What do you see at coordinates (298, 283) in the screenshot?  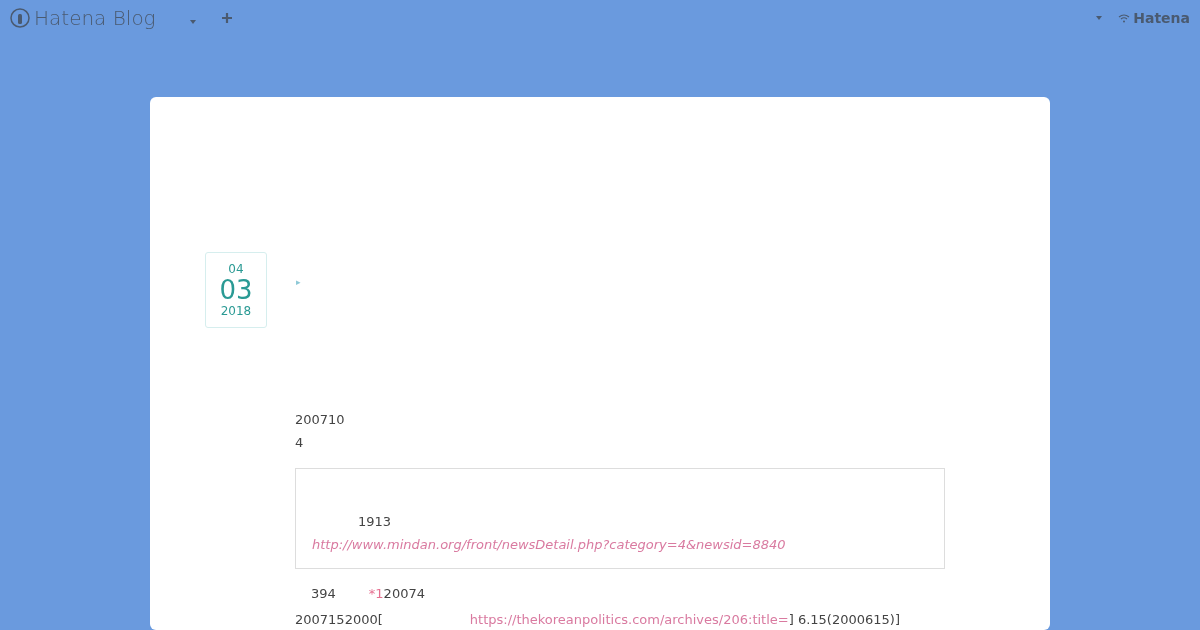 I see `triangle-marker: ▸` at bounding box center [298, 283].